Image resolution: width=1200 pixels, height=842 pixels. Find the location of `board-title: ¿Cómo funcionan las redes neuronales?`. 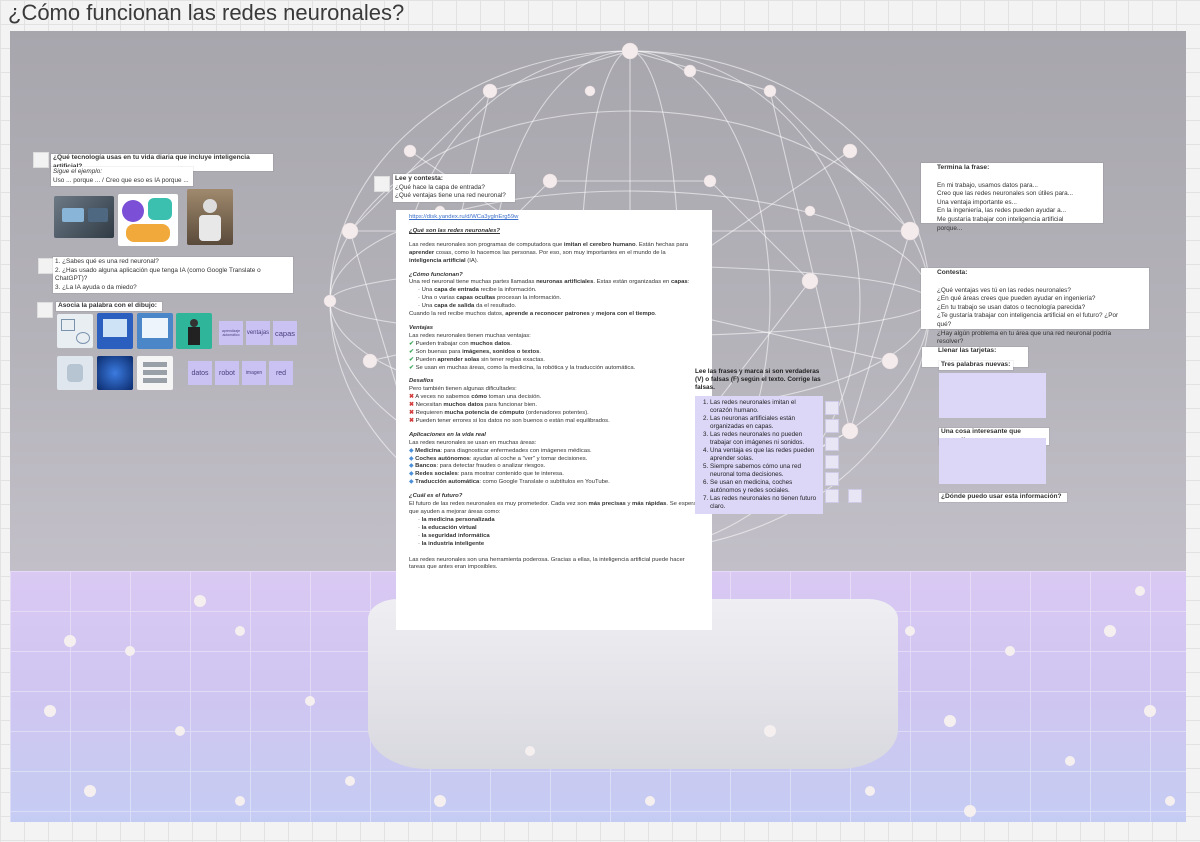

board-title: ¿Cómo funcionan las redes neuronales? is located at coordinates (206, 12).